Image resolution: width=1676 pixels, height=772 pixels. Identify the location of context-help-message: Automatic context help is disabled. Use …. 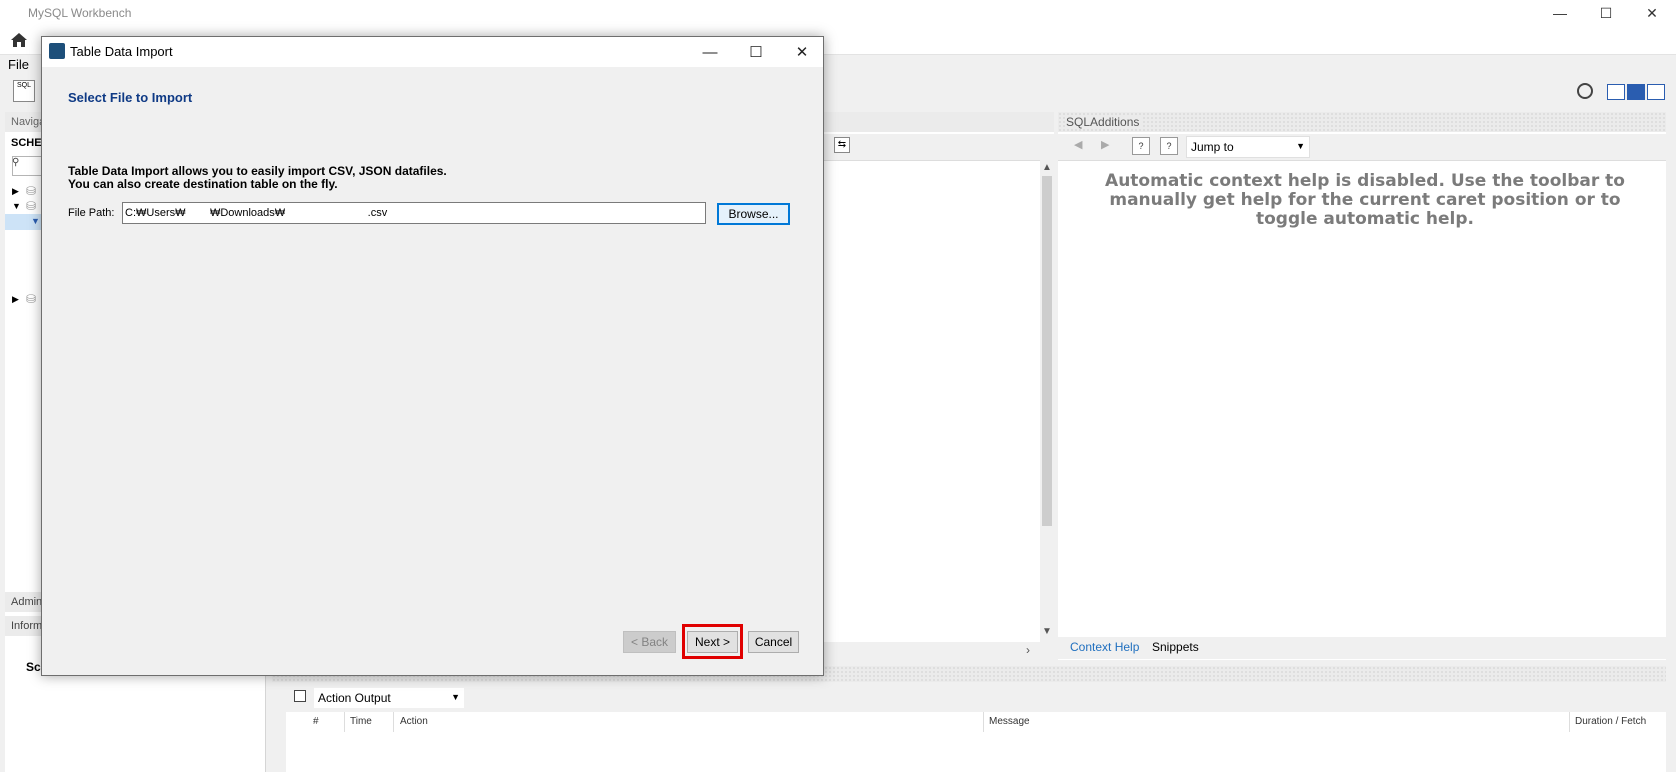
(1365, 200).